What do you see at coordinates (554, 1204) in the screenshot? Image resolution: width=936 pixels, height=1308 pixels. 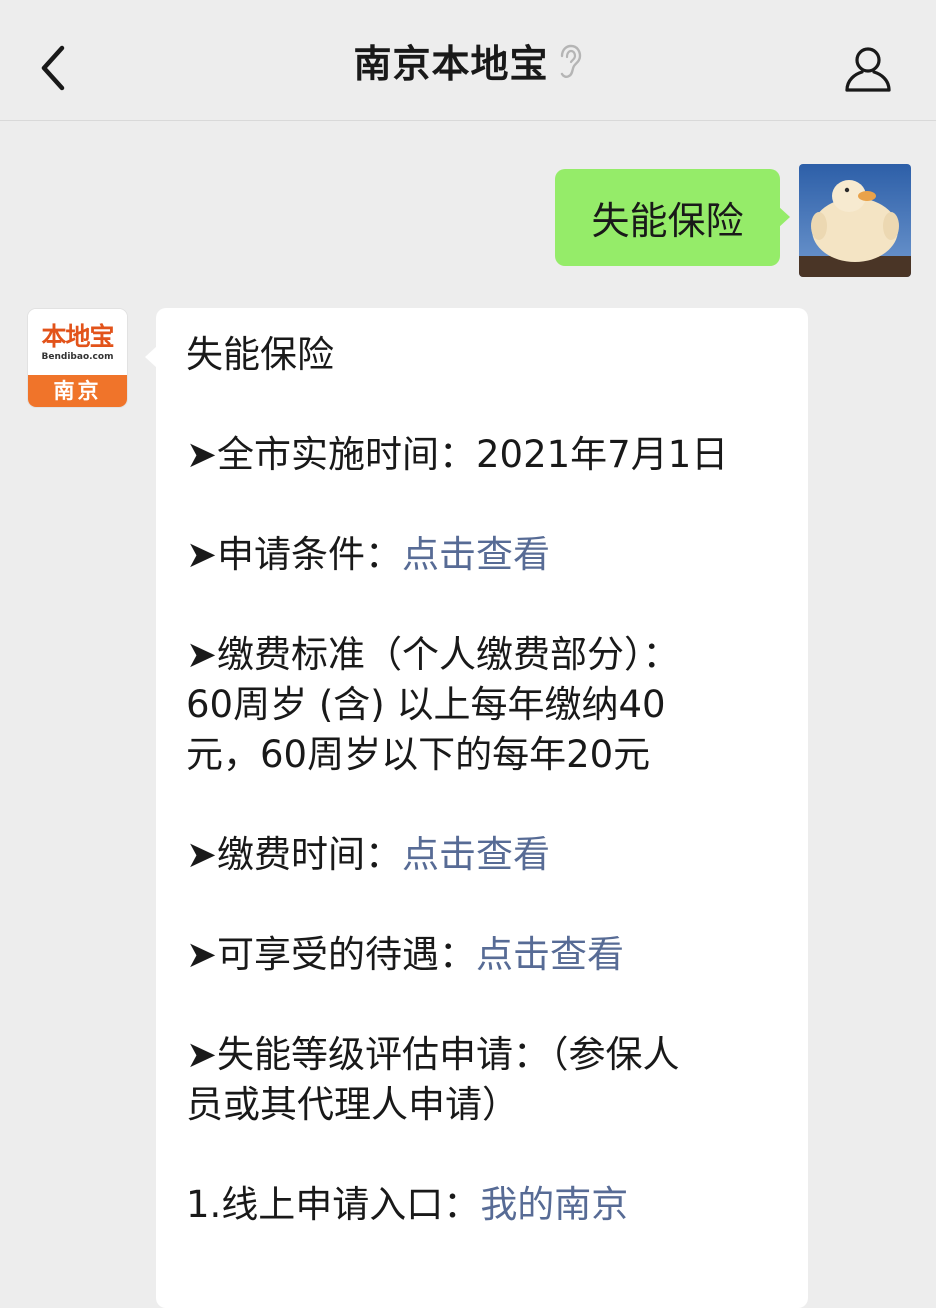 I see `online-entry-link: 我的南京` at bounding box center [554, 1204].